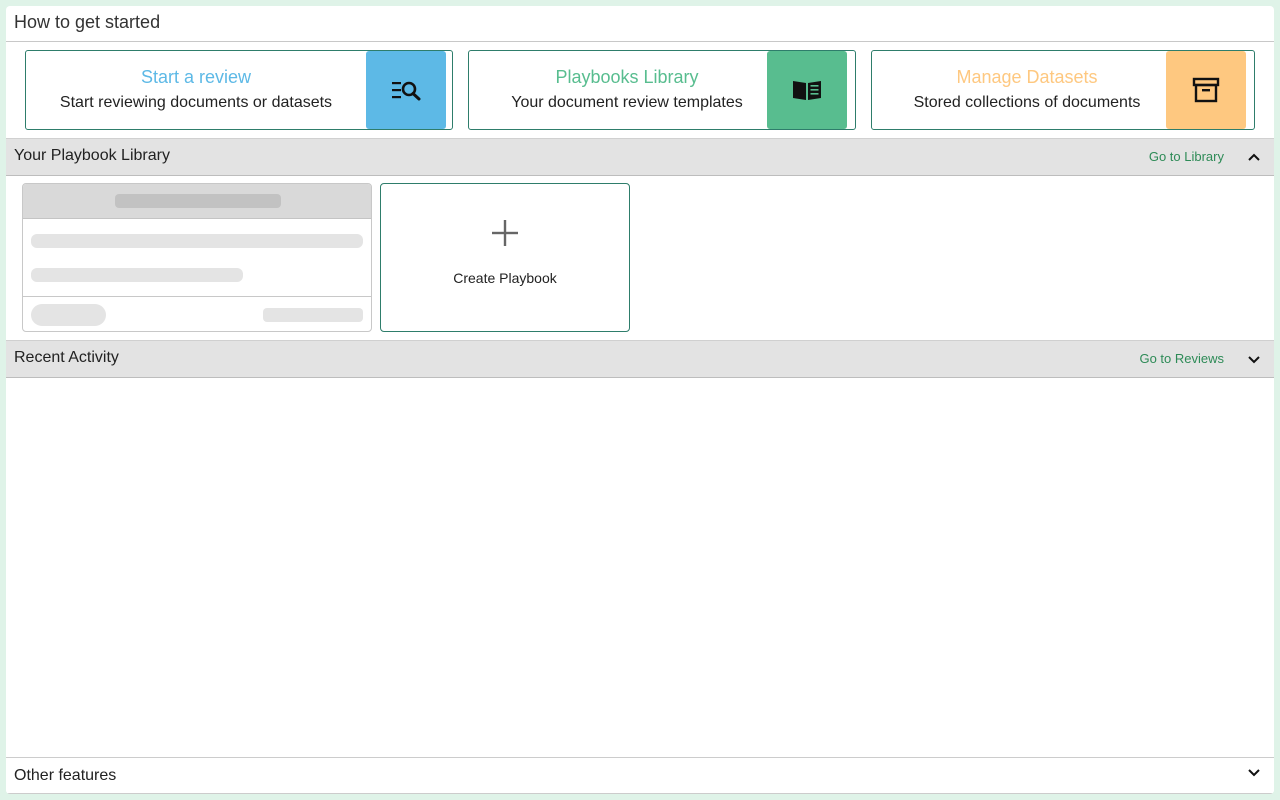  What do you see at coordinates (313, 315) in the screenshot?
I see `skeleton-meta` at bounding box center [313, 315].